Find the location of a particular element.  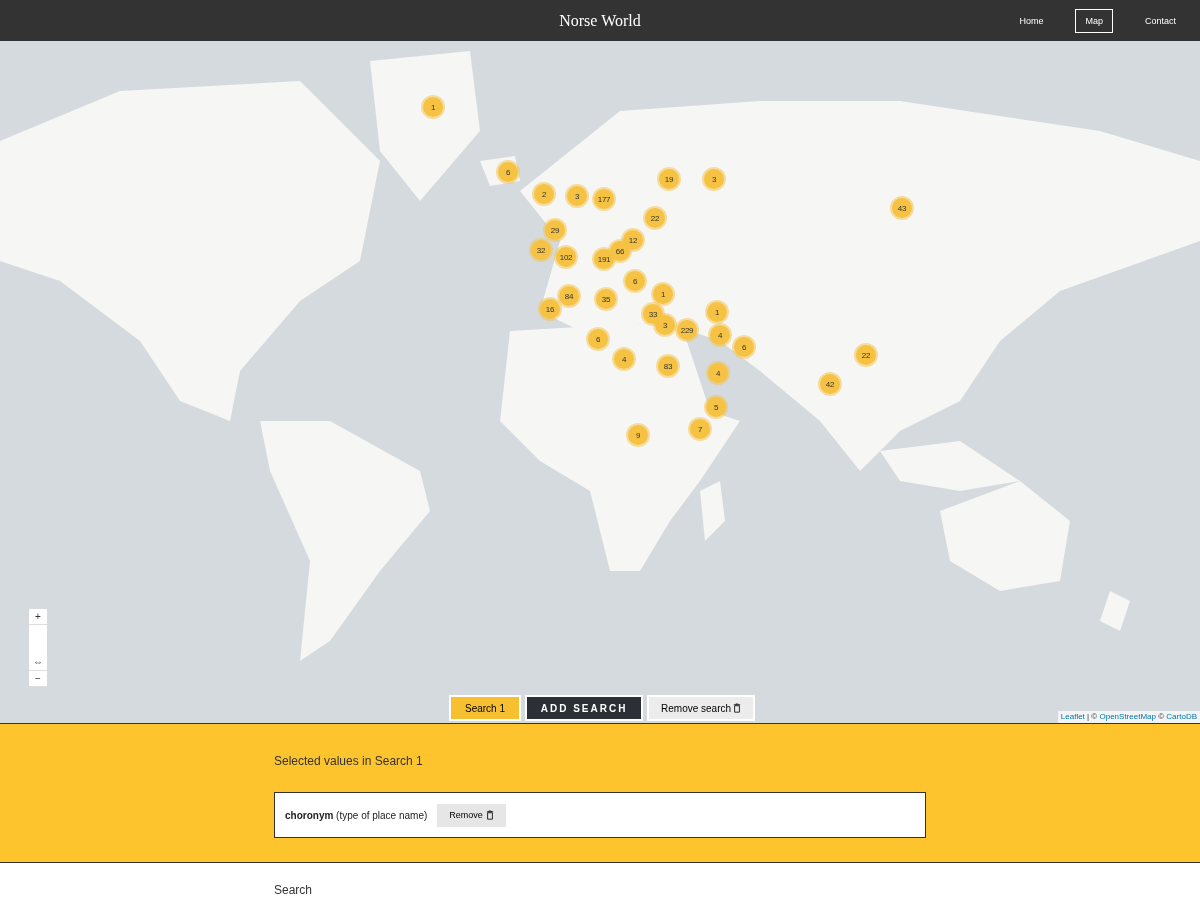

remove-search-button: Remove search is located at coordinates (701, 708).